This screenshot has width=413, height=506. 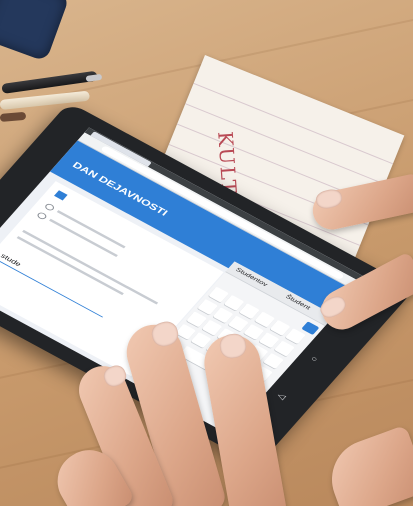 What do you see at coordinates (35, 31) in the screenshot?
I see `blue-cloth` at bounding box center [35, 31].